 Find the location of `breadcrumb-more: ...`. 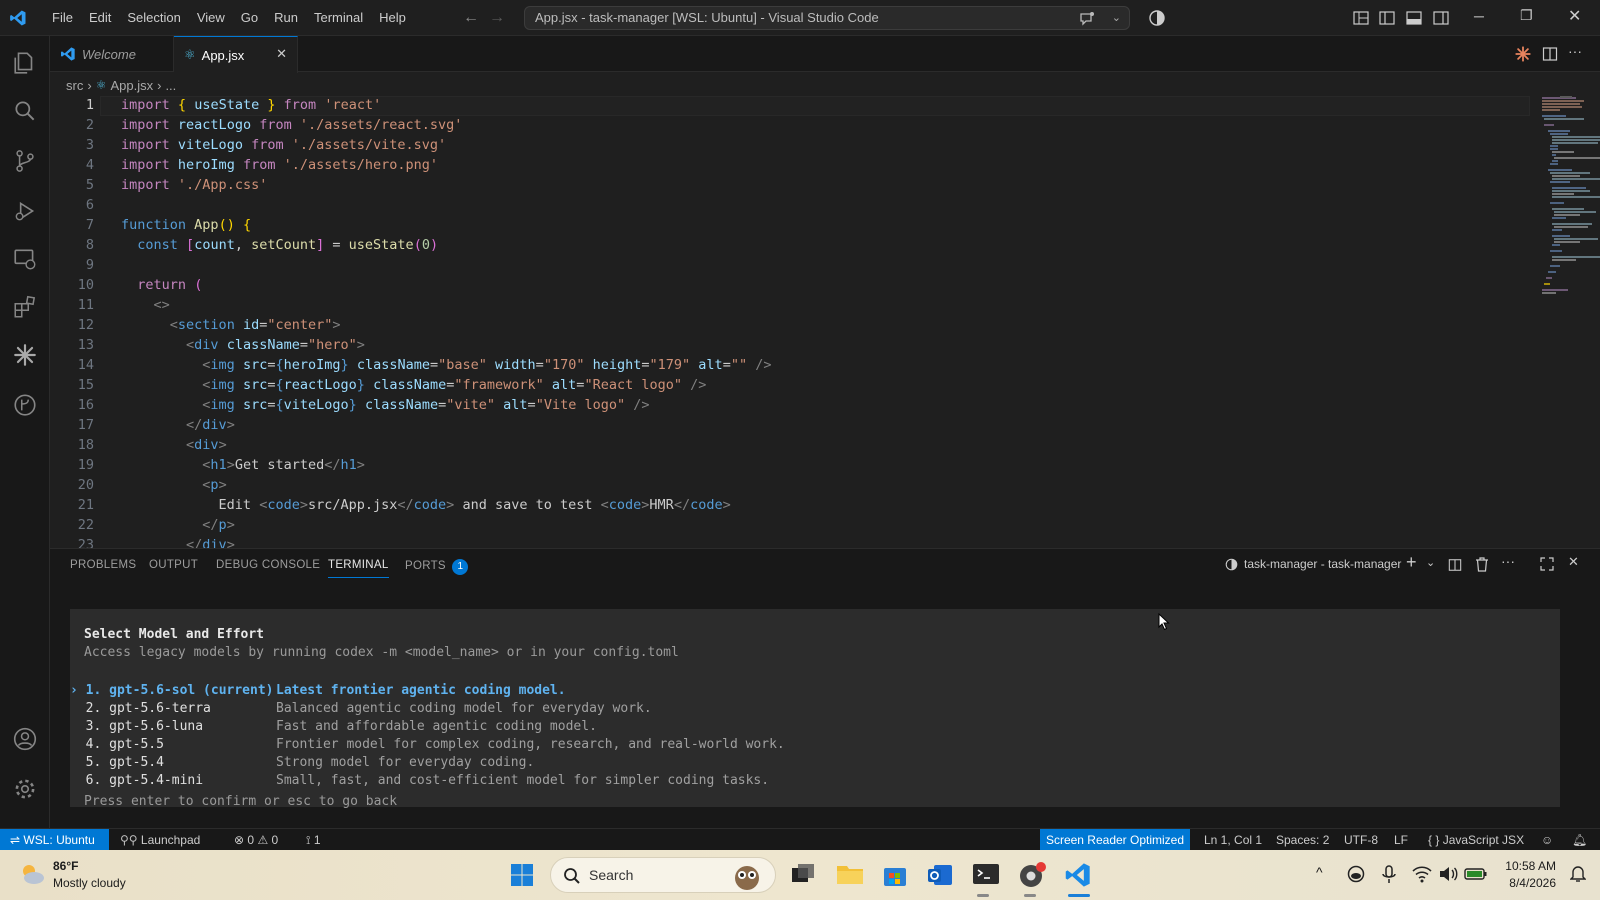

breadcrumb-more: ... is located at coordinates (170, 85).